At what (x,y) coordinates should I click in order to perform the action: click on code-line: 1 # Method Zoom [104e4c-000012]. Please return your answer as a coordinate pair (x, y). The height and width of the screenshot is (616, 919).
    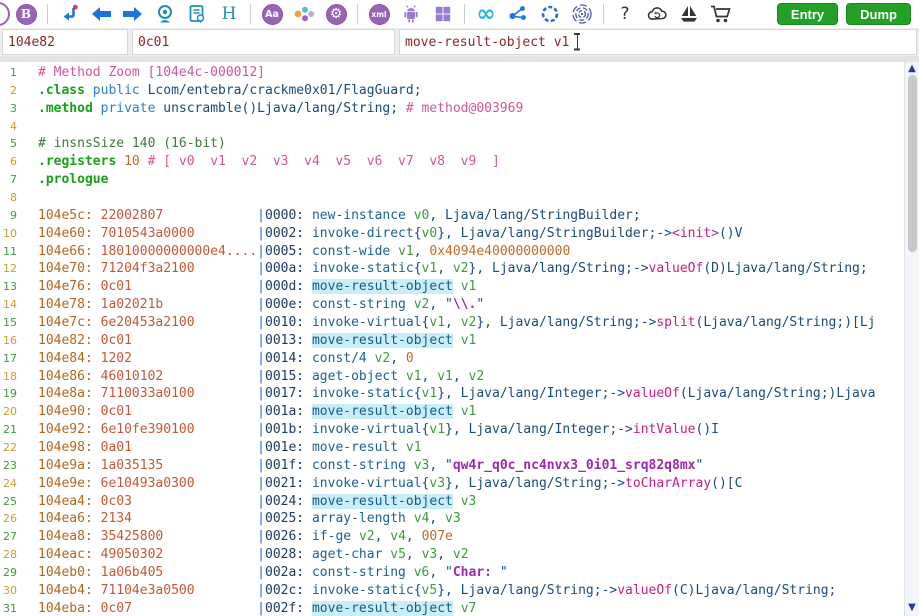
    Looking at the image, I should click on (459, 73).